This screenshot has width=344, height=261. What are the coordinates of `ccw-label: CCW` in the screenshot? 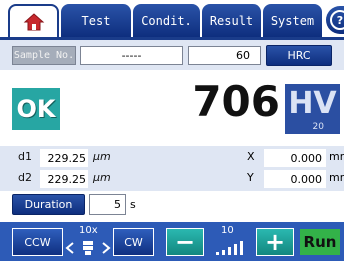 It's located at (37, 242).